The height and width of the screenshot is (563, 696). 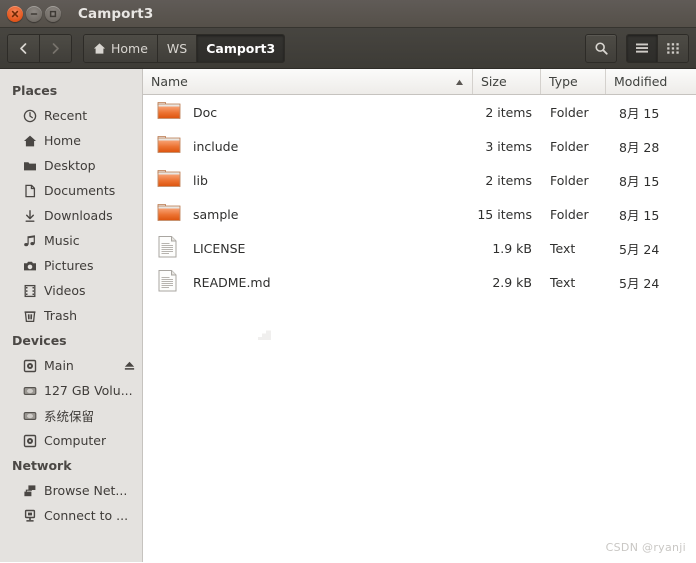 I want to click on column-header-modified: Modified, so click(x=650, y=81).